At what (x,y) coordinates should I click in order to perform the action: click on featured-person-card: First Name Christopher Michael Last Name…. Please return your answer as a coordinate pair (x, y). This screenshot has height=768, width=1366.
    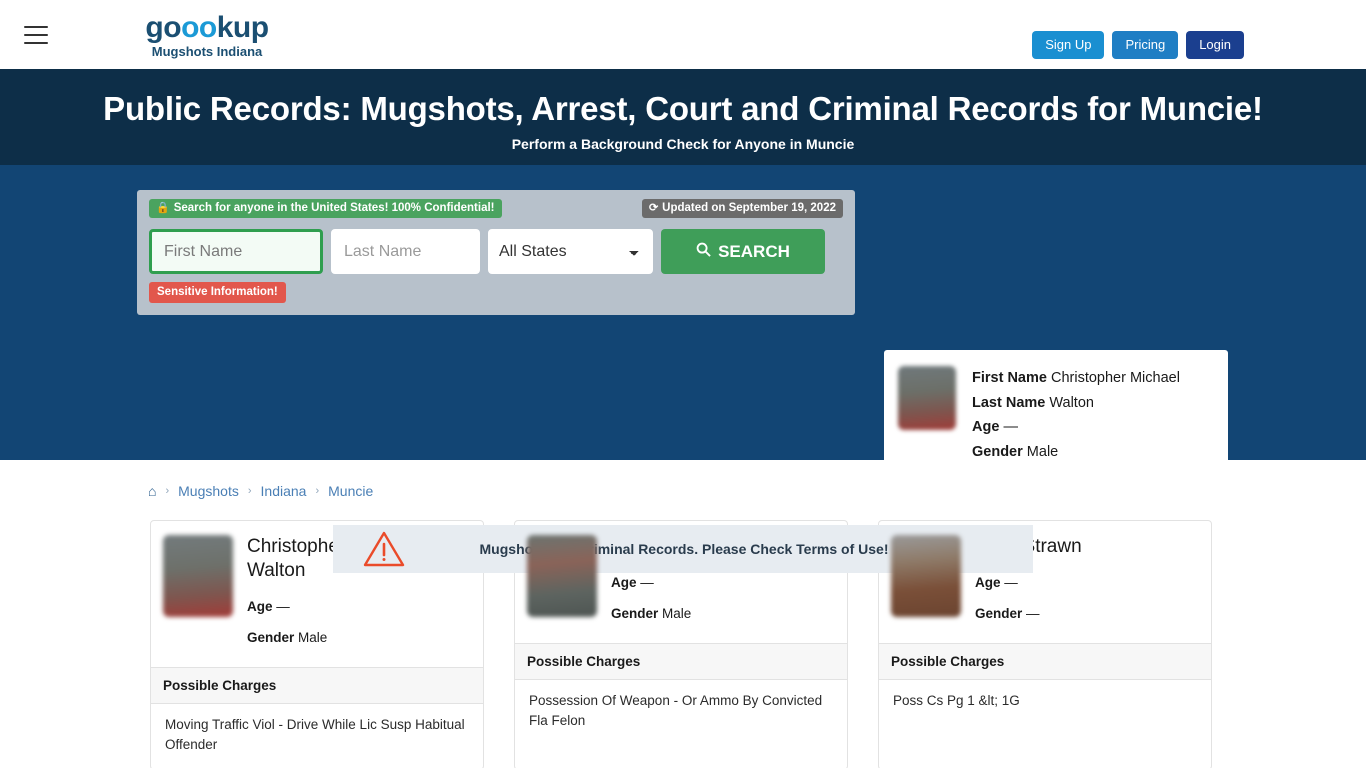
    Looking at the image, I should click on (1056, 423).